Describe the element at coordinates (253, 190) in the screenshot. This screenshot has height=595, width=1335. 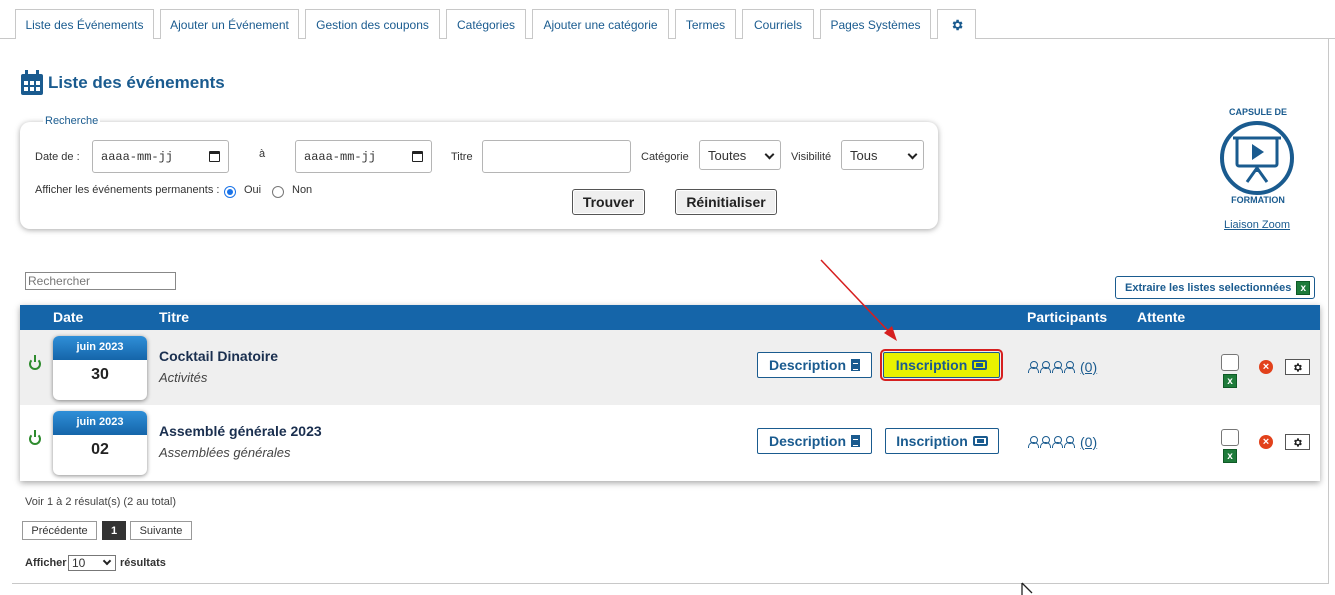
I see `permanent-yes-label: Oui` at that location.